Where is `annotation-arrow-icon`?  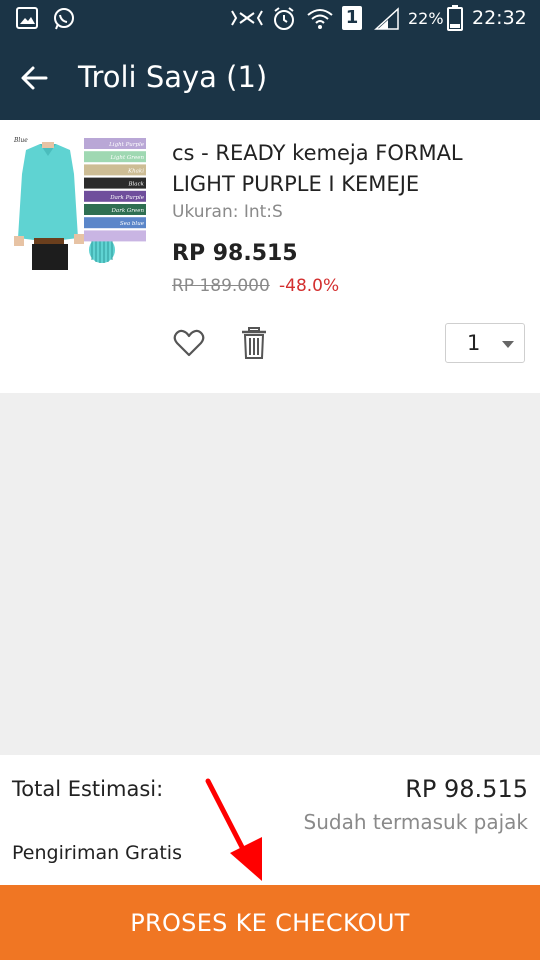 annotation-arrow-icon is located at coordinates (233, 829).